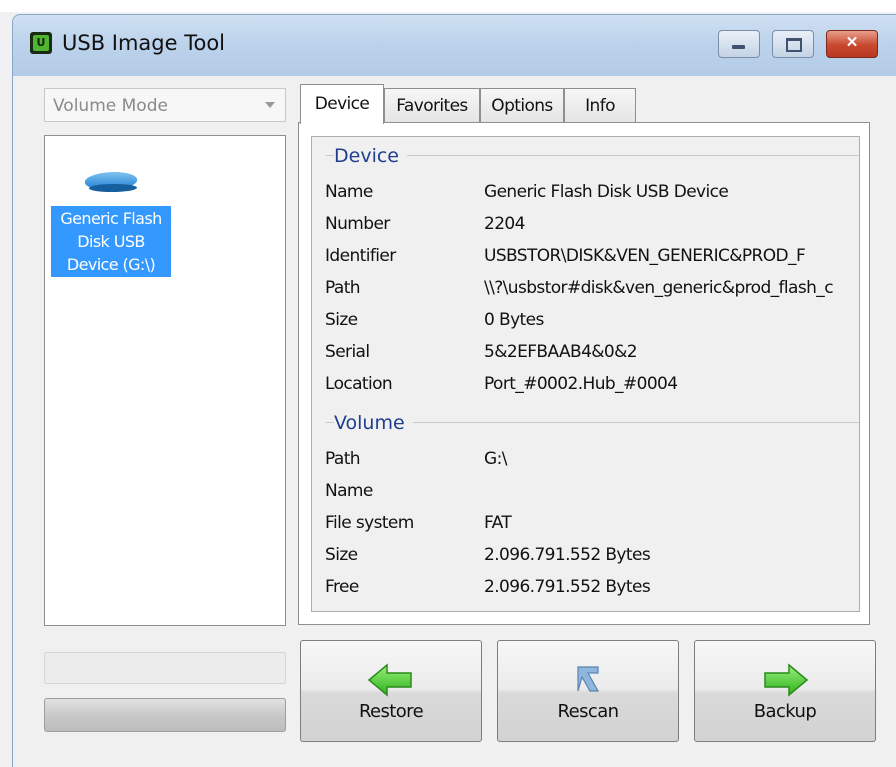  I want to click on mode-select-value: Volume Mode, so click(110, 106).